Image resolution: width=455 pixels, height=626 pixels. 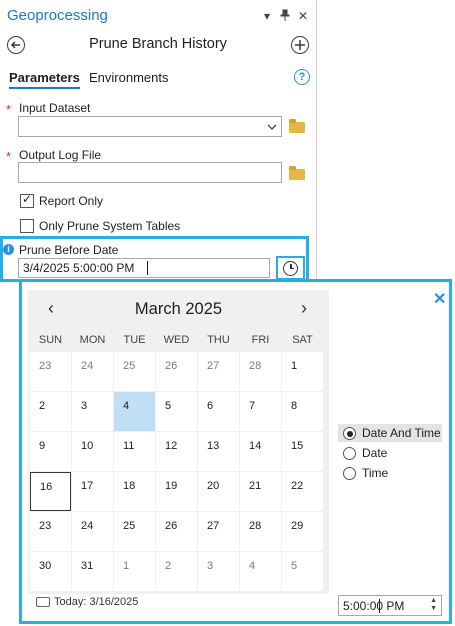 I want to click on selected-day-cell: 4, so click(x=134, y=411).